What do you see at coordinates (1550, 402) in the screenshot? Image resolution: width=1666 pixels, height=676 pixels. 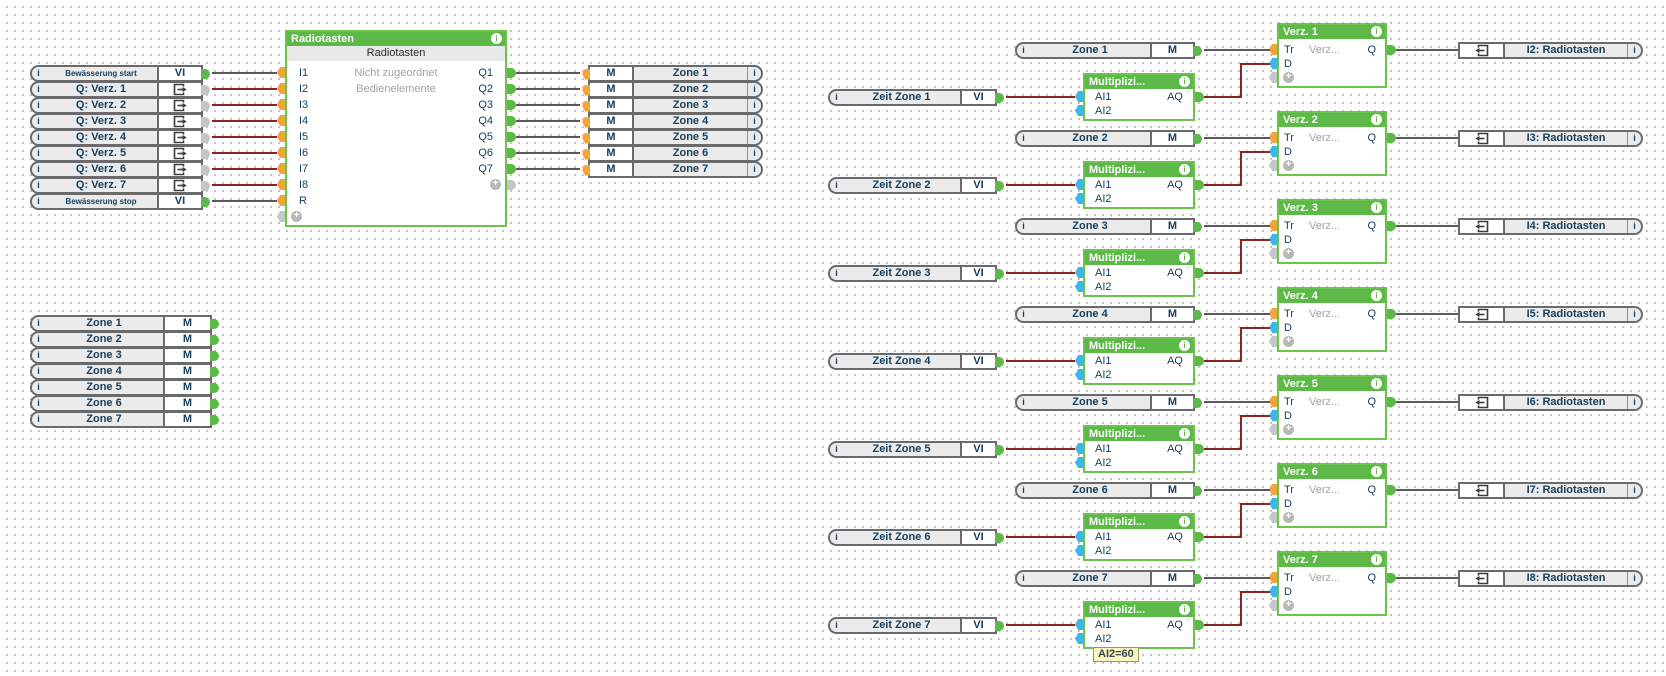 I see `target-output-ref-4: I6: Radiotasten i` at bounding box center [1550, 402].